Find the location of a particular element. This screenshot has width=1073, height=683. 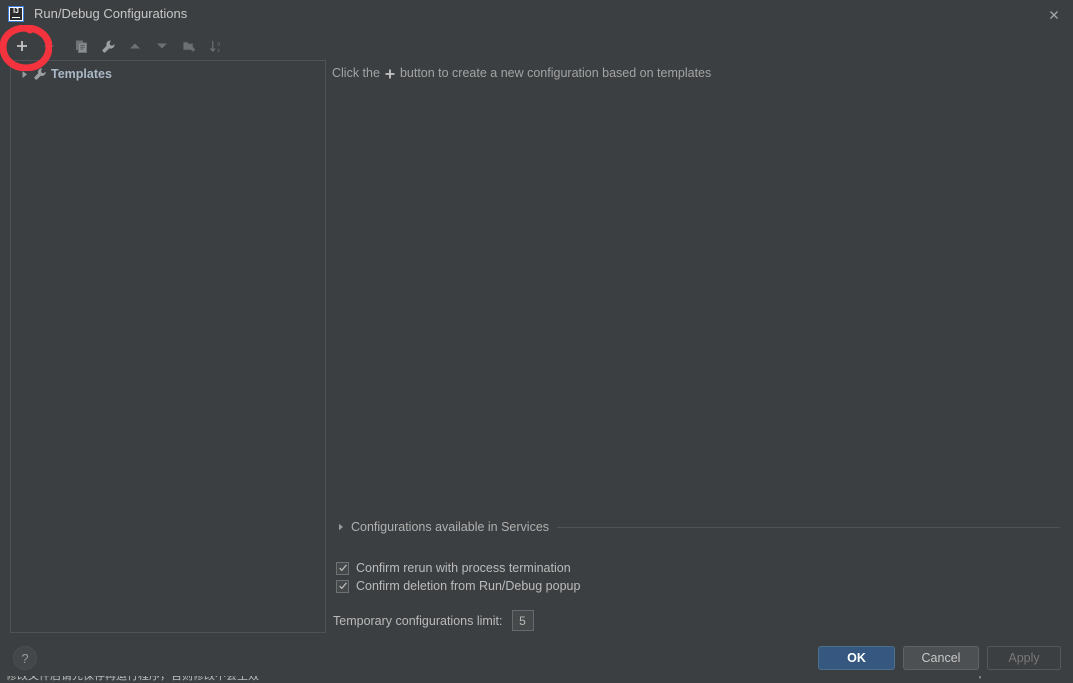

checkbox-confirm-deletion: Confirm deletion from Run/Debug popup is located at coordinates (458, 586).